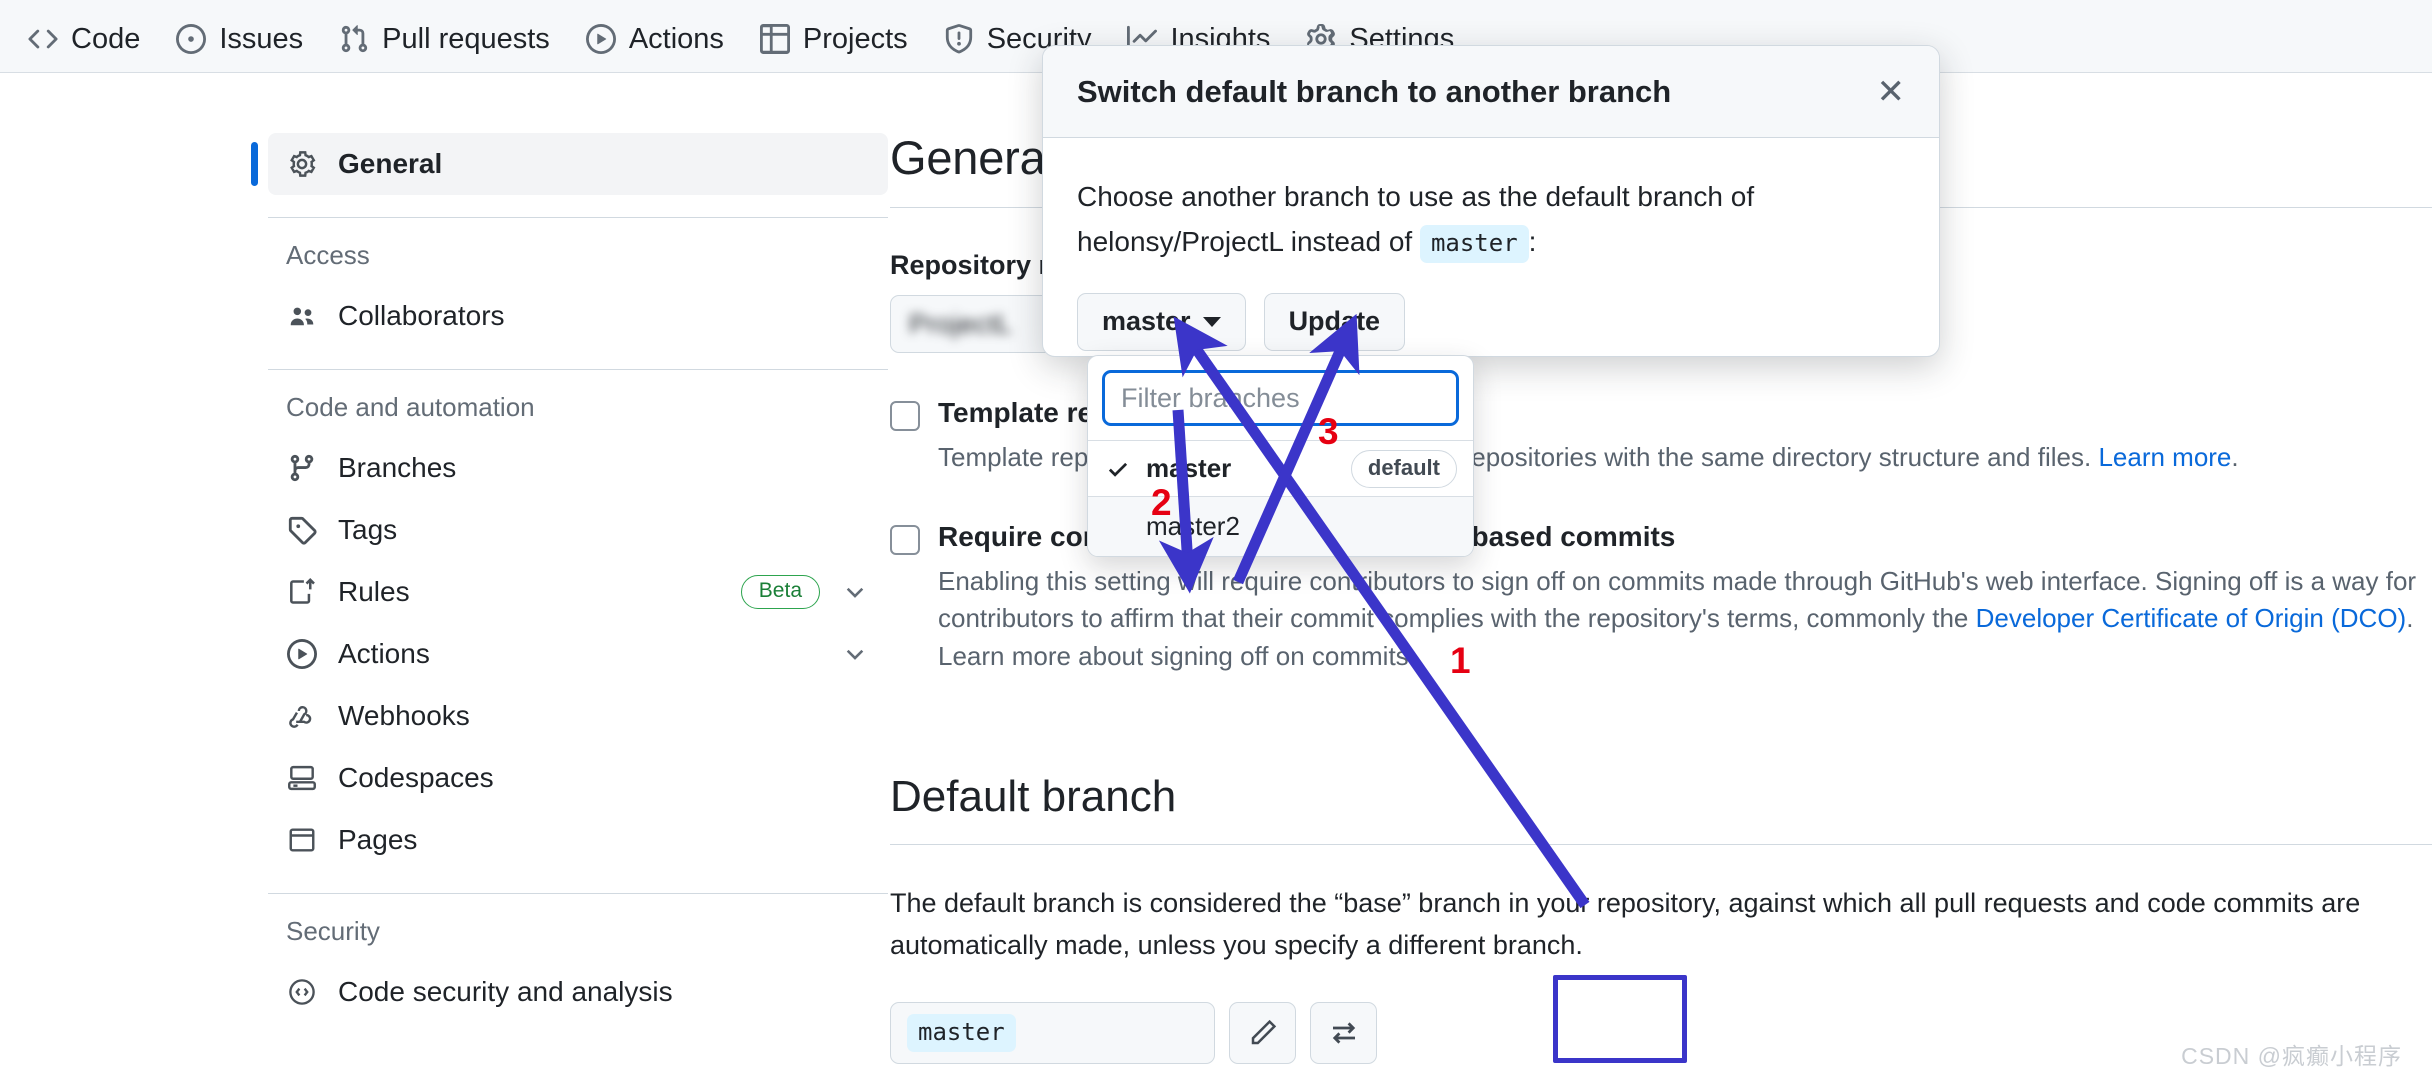  Describe the element at coordinates (1620, 1019) in the screenshot. I see `switch-button-highlight-box` at that location.